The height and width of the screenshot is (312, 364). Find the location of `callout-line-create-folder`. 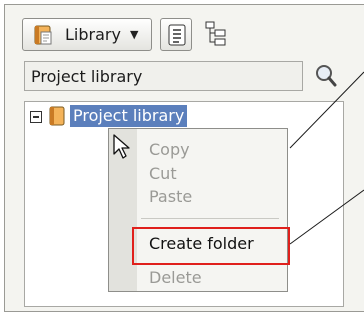

callout-line-create-folder is located at coordinates (326, 217).